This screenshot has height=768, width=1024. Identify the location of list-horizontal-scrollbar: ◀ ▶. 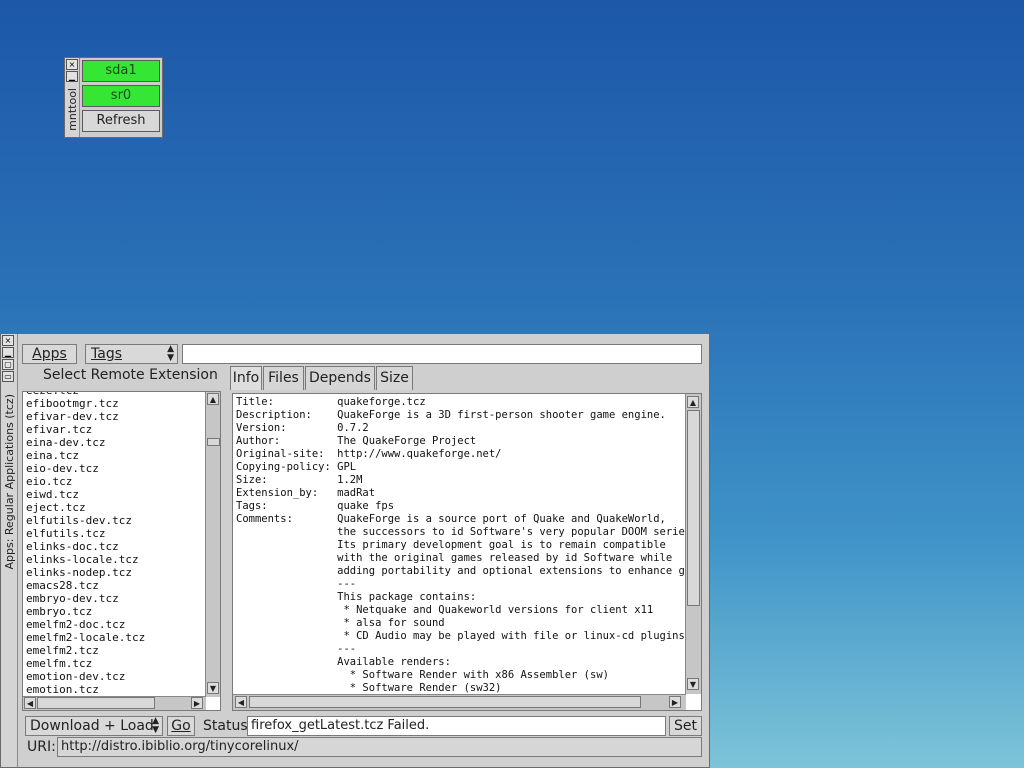
(114, 703).